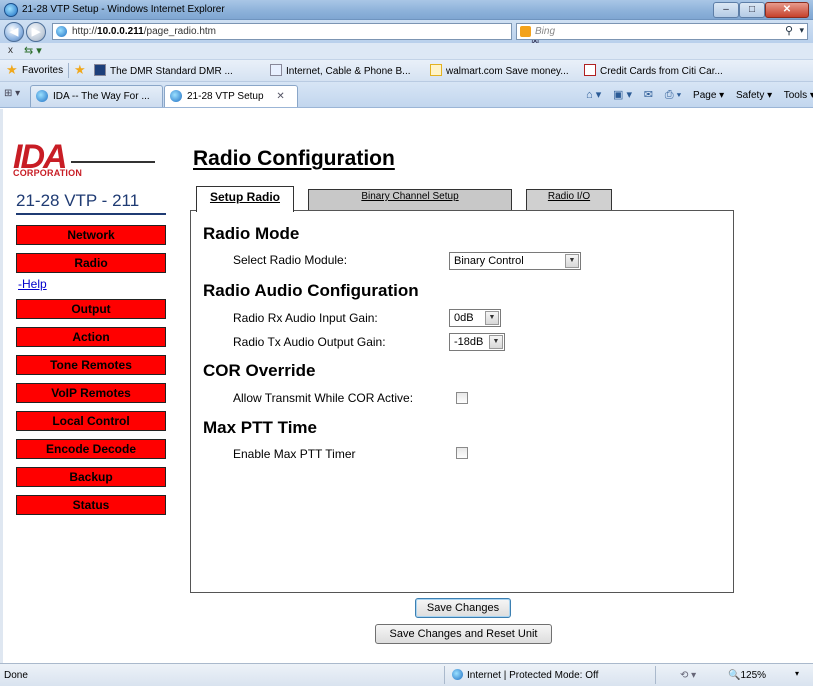 Image resolution: width=813 pixels, height=686 pixels. I want to click on feeds-icon: ▣ ▾, so click(622, 95).